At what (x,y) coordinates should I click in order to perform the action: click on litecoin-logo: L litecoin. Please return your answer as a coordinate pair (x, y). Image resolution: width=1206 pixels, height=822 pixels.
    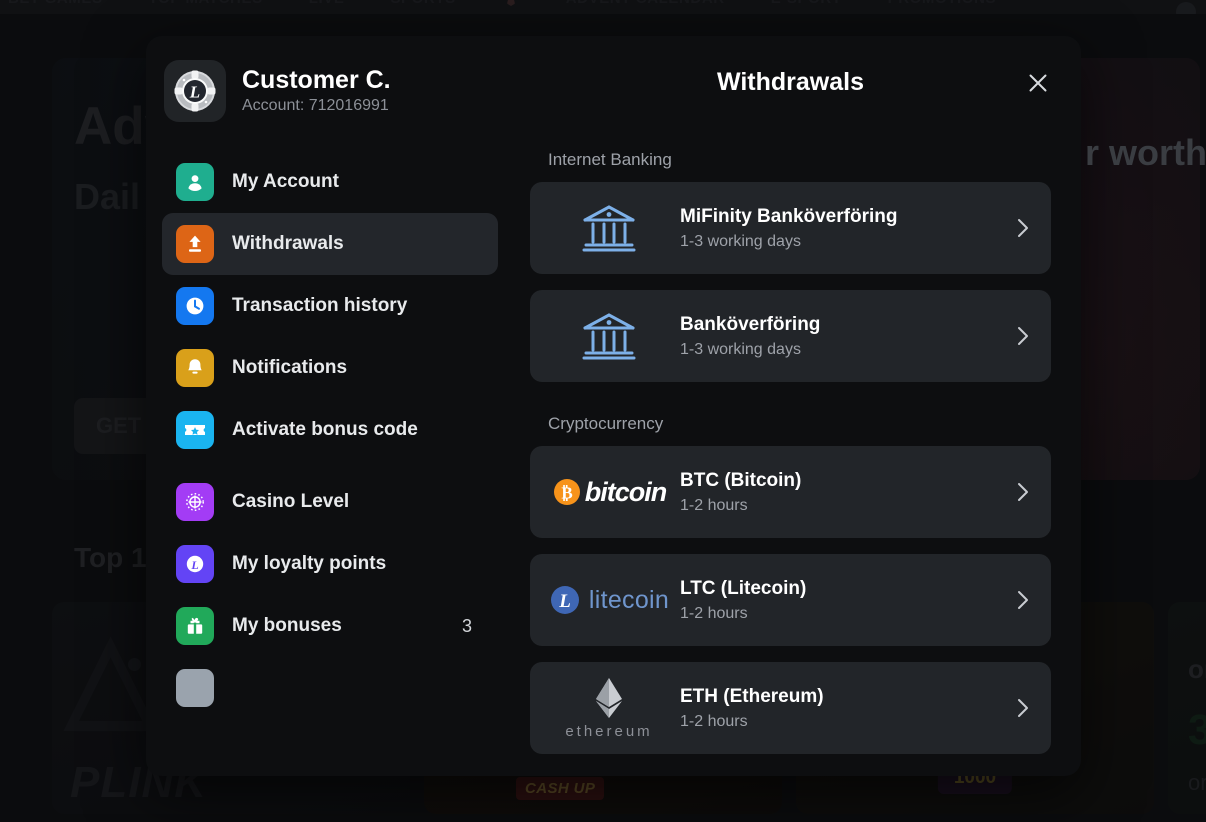
    Looking at the image, I should click on (609, 600).